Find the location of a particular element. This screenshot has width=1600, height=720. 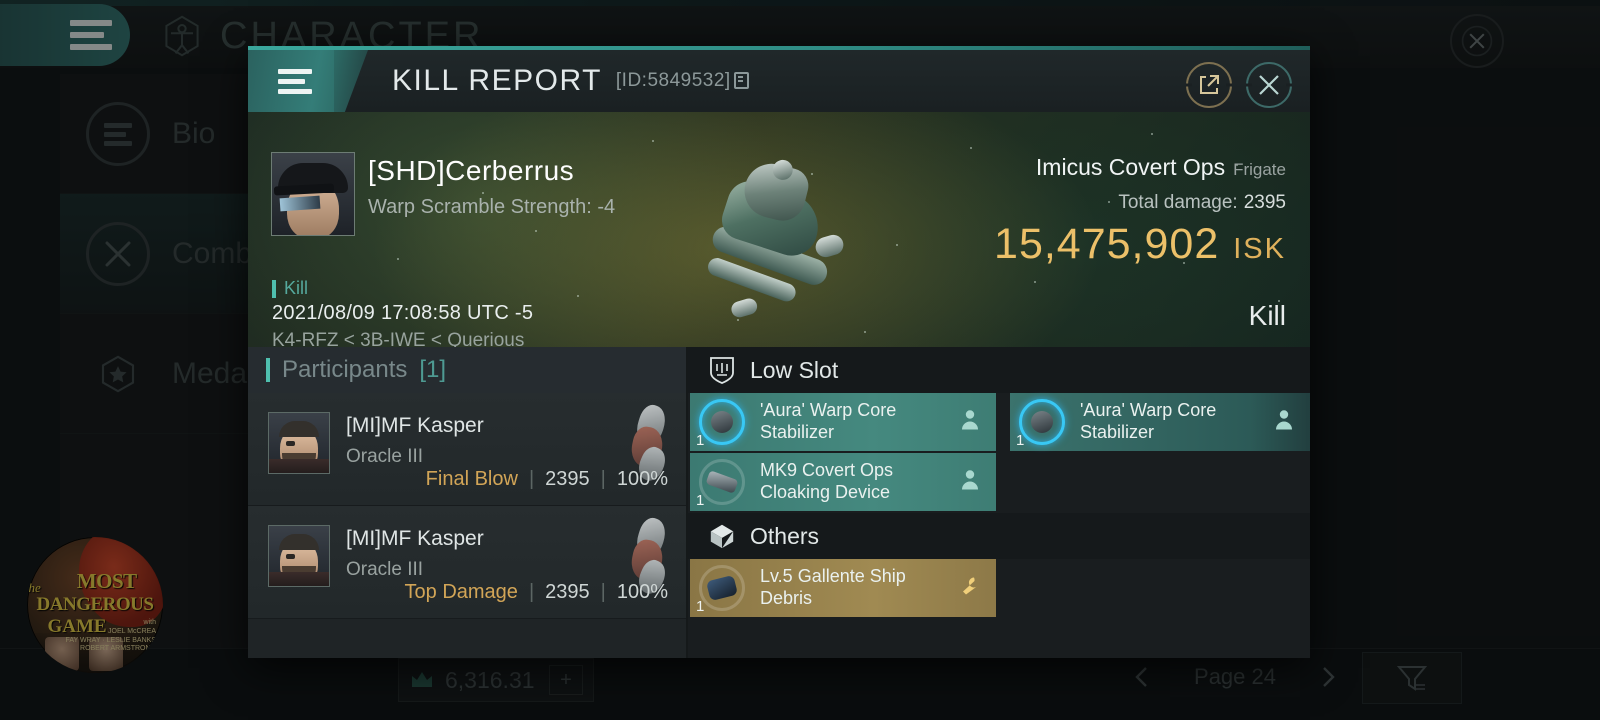

isk-currency: ISK is located at coordinates (1259, 249).